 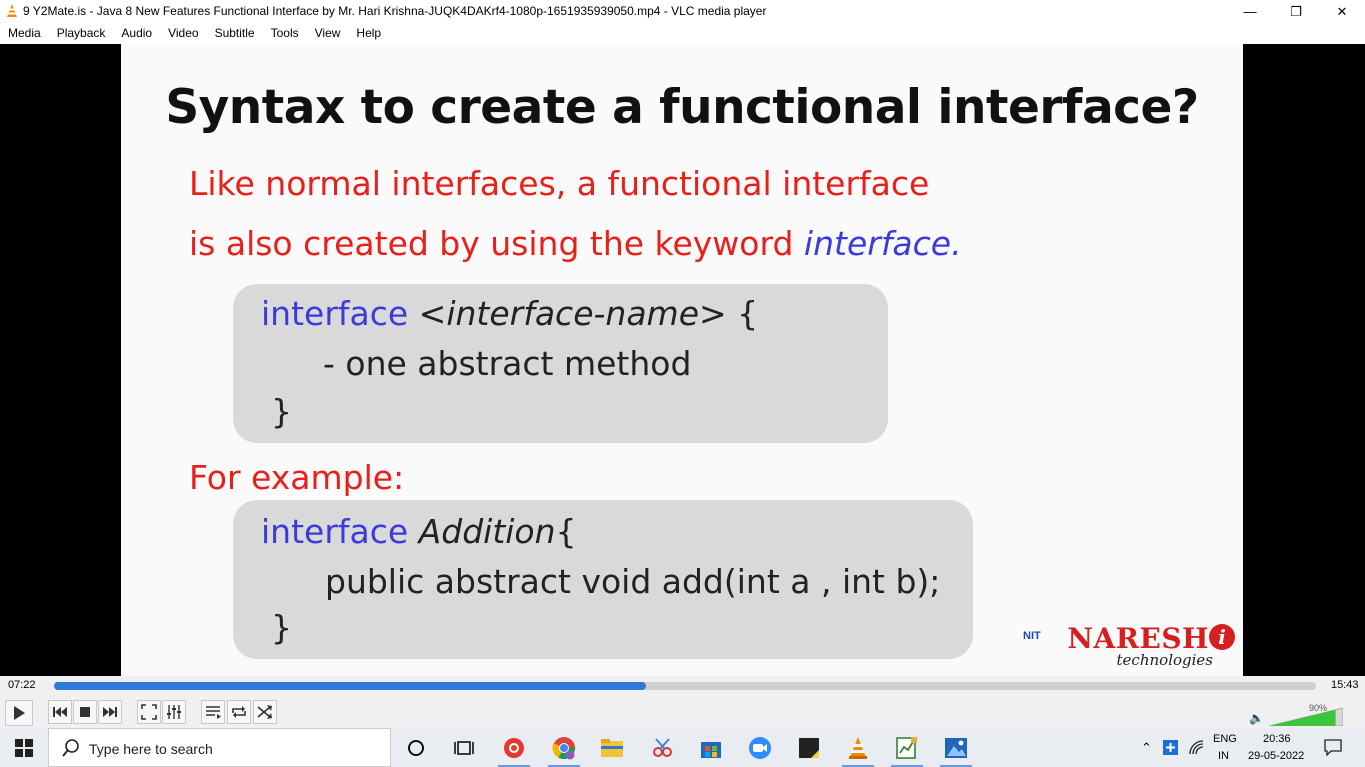 I want to click on menu-view: View, so click(x=328, y=33).